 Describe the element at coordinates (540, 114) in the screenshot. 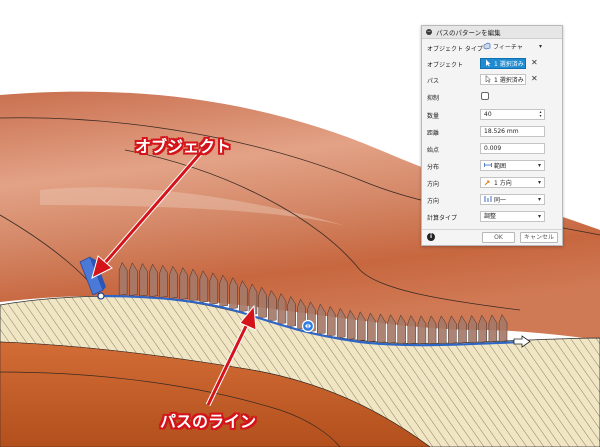

I see `spinner-arrows-icon: ▴ ▾` at that location.